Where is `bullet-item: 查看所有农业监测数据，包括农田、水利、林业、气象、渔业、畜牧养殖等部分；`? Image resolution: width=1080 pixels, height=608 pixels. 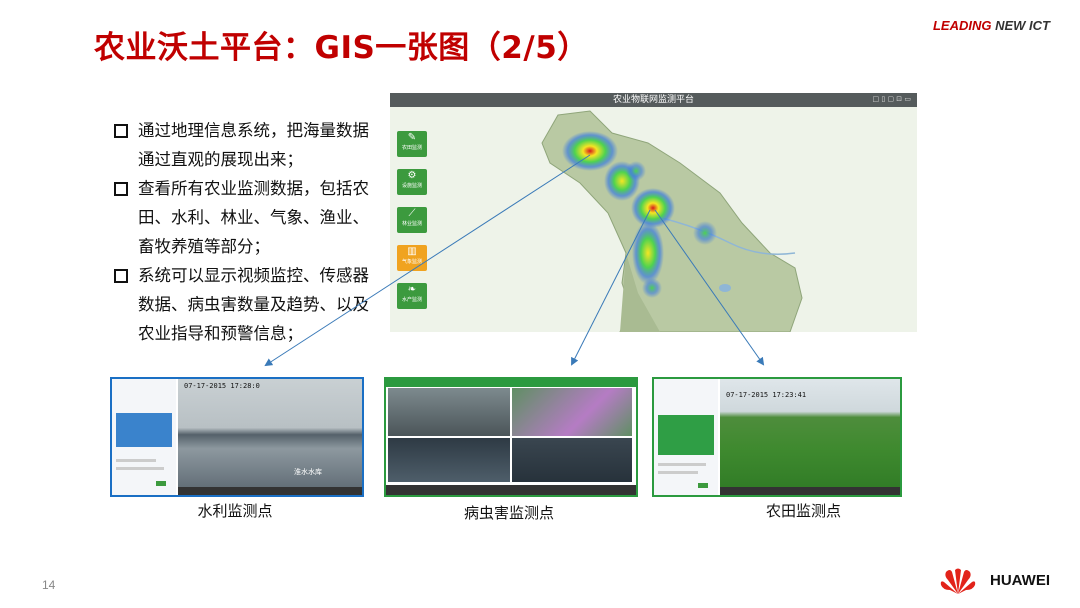 bullet-item: 查看所有农业监测数据，包括农田、水利、林业、气象、渔业、畜牧养殖等部分； is located at coordinates (246, 217).